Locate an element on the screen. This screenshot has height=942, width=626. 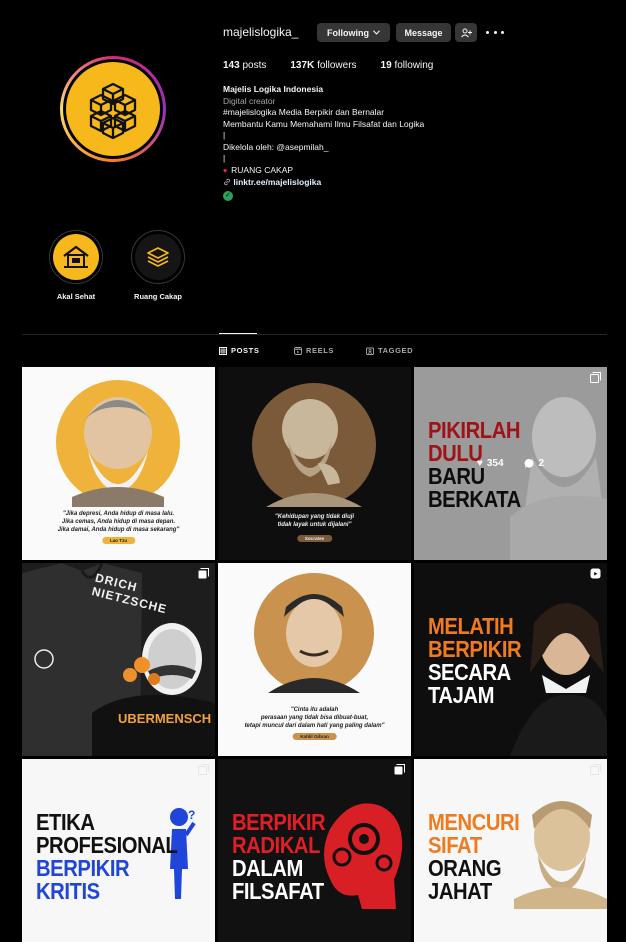
post-tile: ? ETIKA PROFESIONAL BERPIKIR KRITIS is located at coordinates (118, 850).